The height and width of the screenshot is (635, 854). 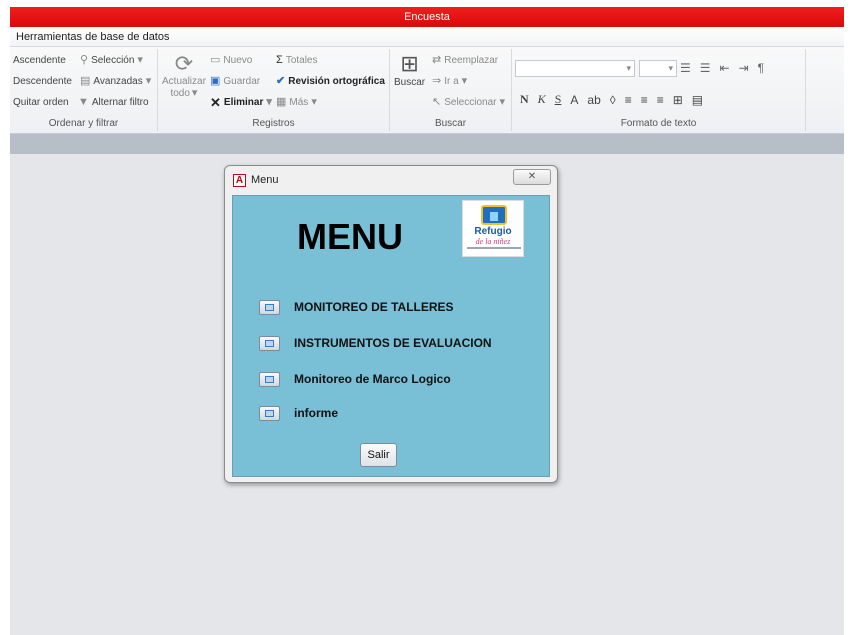 I want to click on select-label: Seleccionar, so click(x=470, y=102).